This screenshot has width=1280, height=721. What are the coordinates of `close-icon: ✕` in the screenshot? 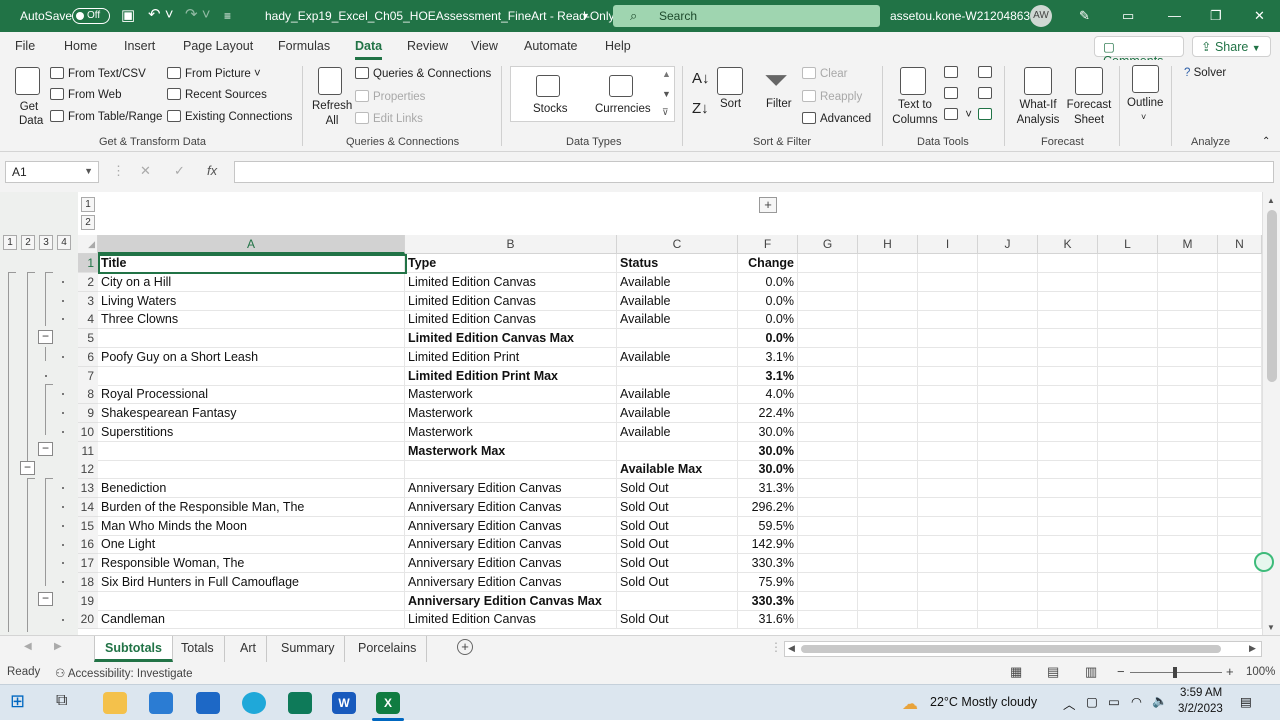 It's located at (1259, 16).